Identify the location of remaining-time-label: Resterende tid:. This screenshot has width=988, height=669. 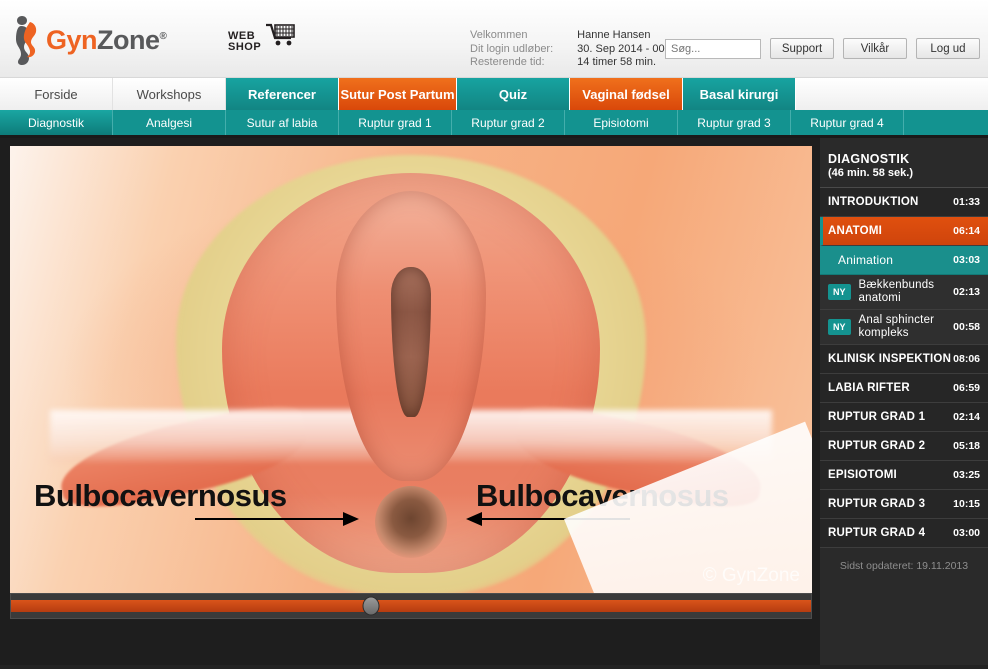
(507, 62).